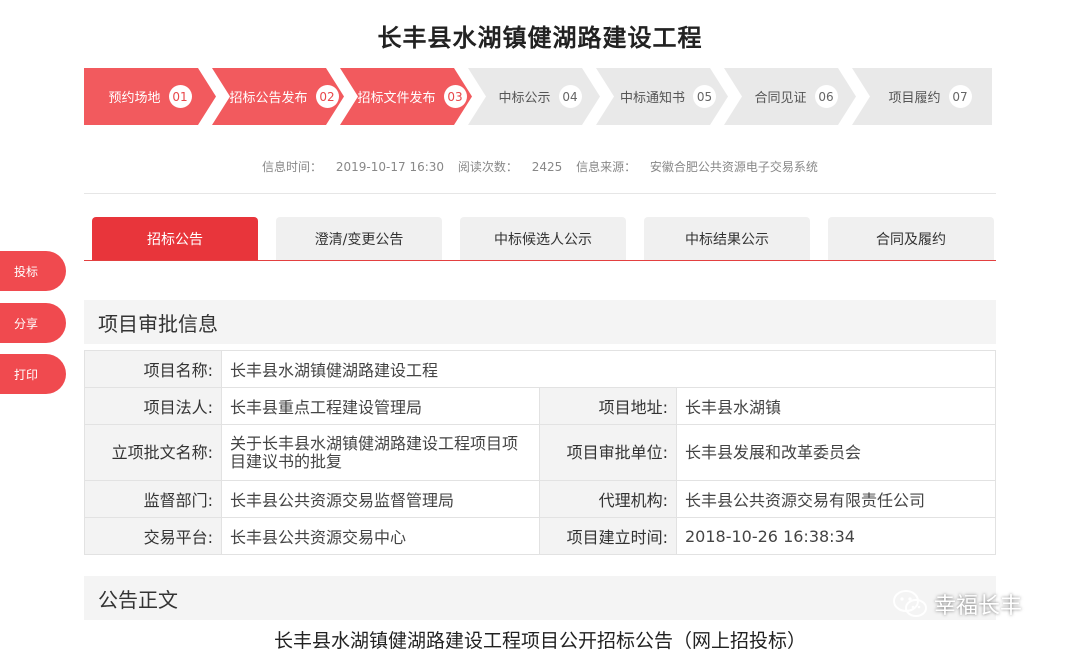 This screenshot has height=654, width=1080. What do you see at coordinates (911, 238) in the screenshot?
I see `tab-contract: 合同及履约` at bounding box center [911, 238].